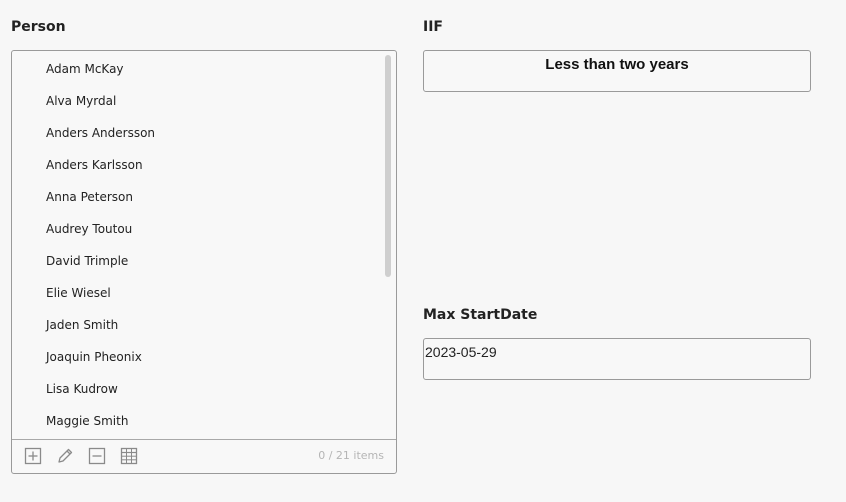 Image resolution: width=846 pixels, height=502 pixels. I want to click on list-item: Adam McKay, so click(85, 69).